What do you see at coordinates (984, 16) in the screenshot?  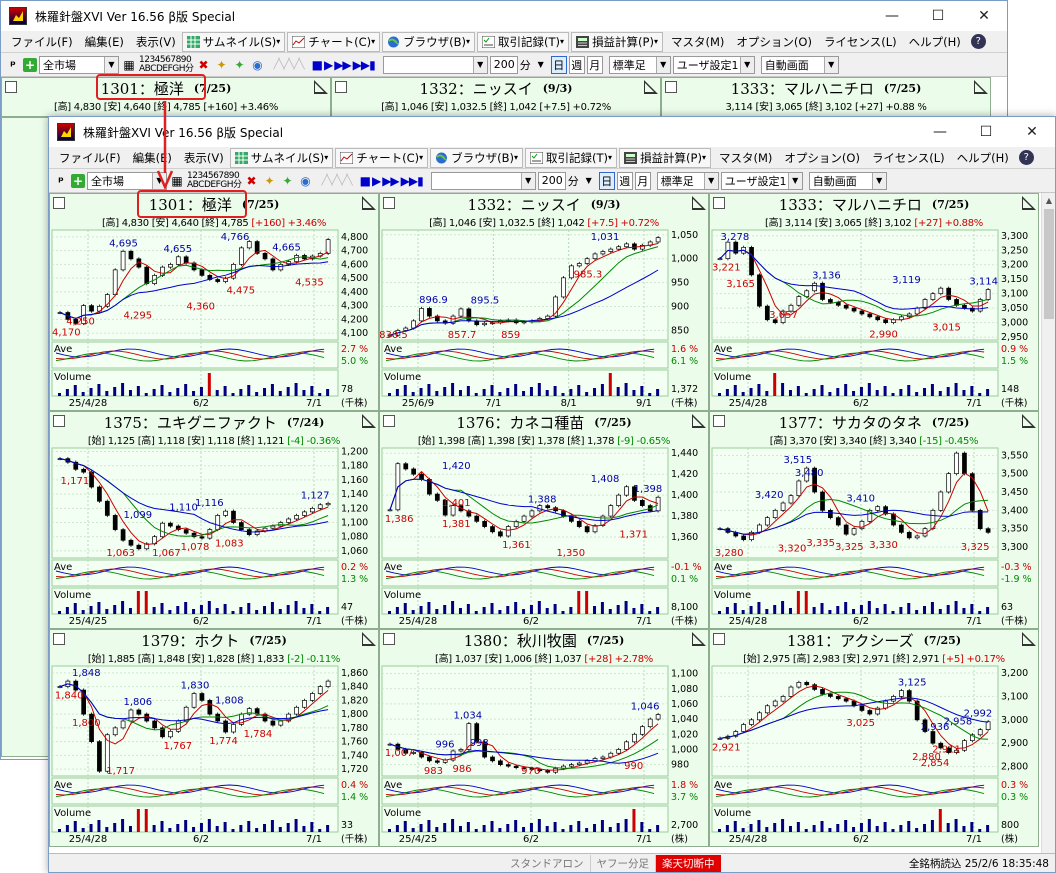 I see `back-close-button: ✕` at bounding box center [984, 16].